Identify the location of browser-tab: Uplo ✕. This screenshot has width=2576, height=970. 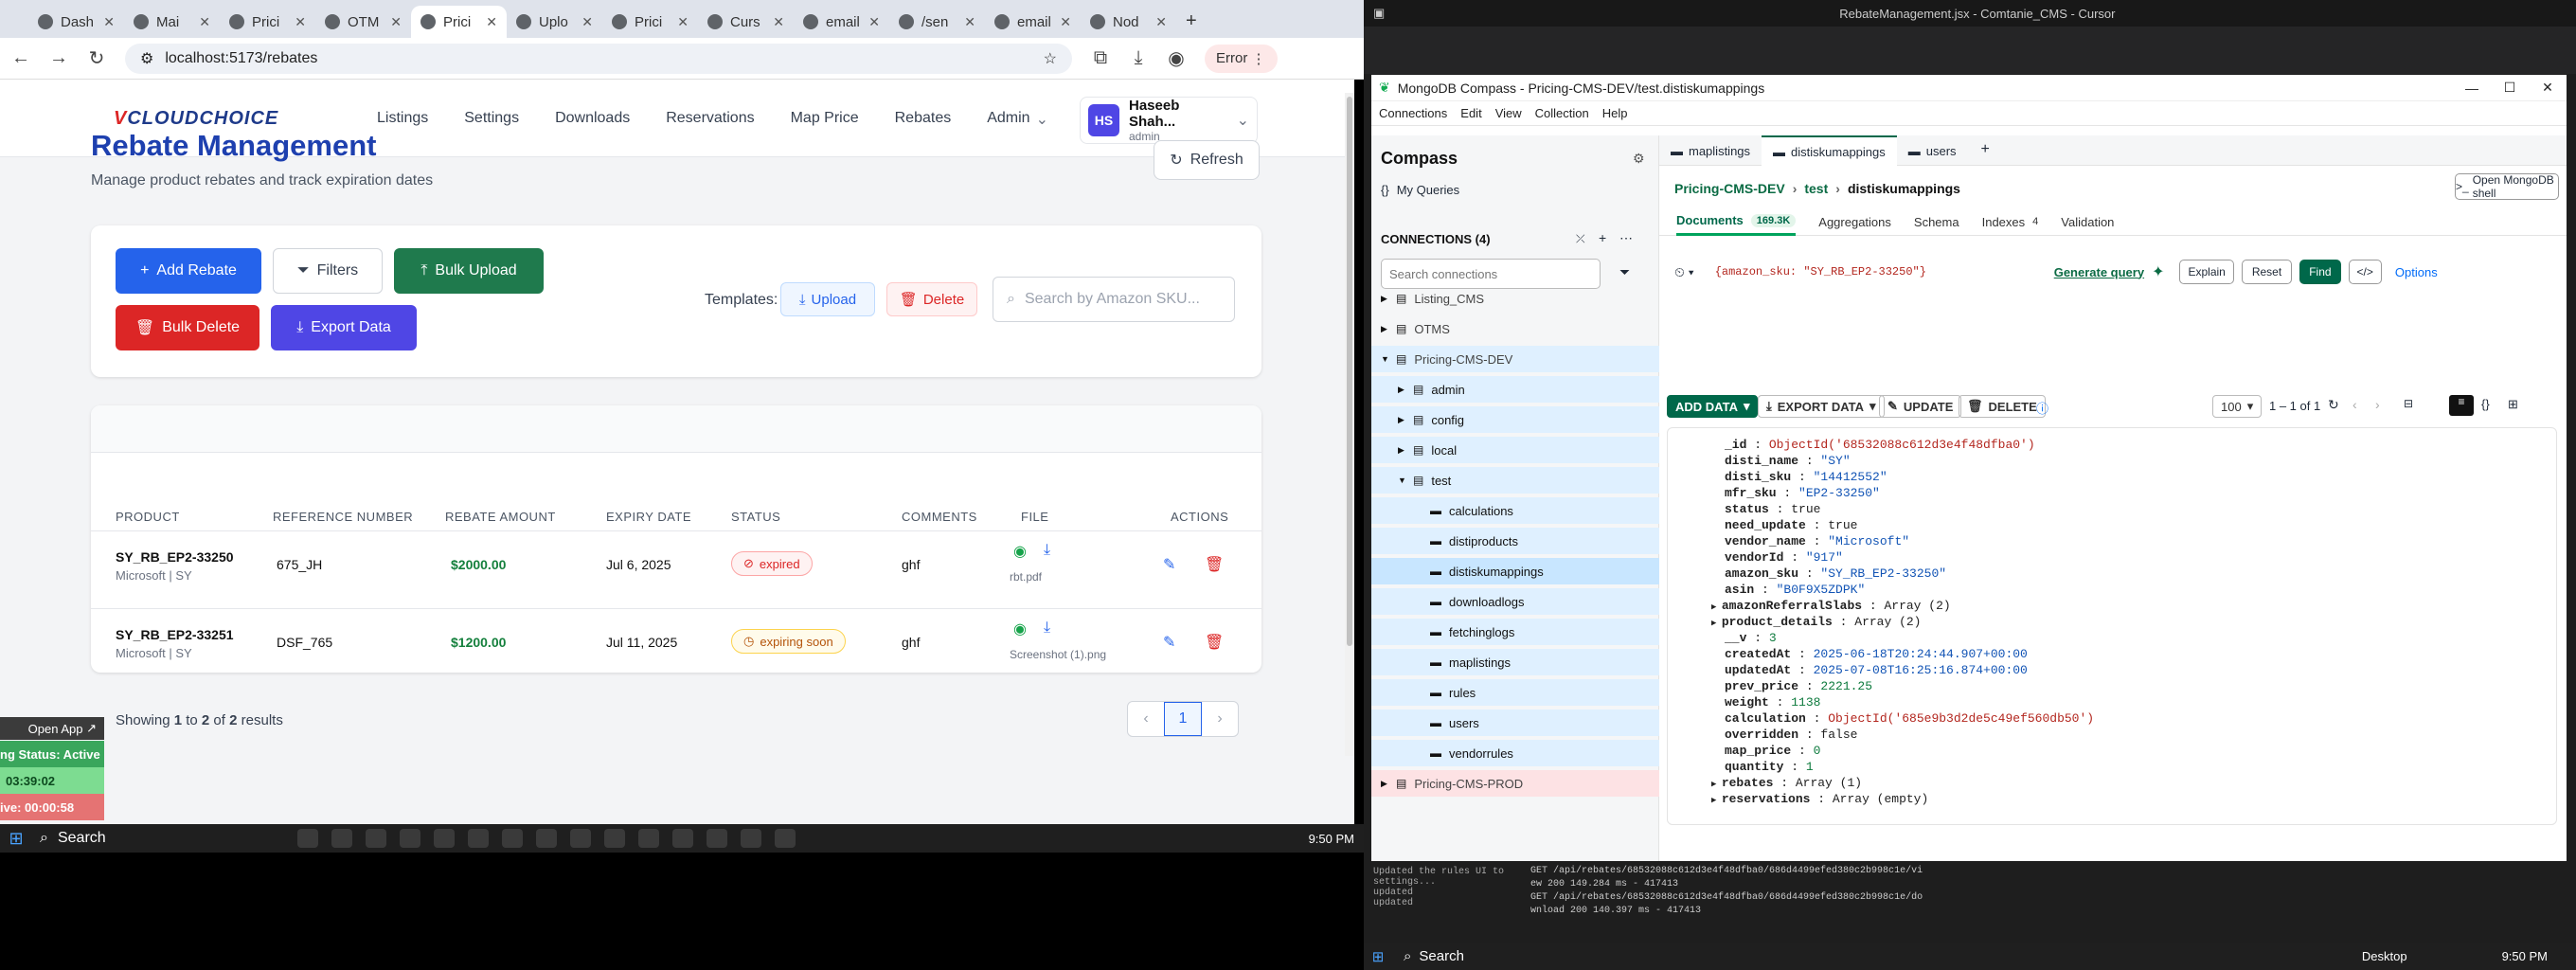
(554, 22).